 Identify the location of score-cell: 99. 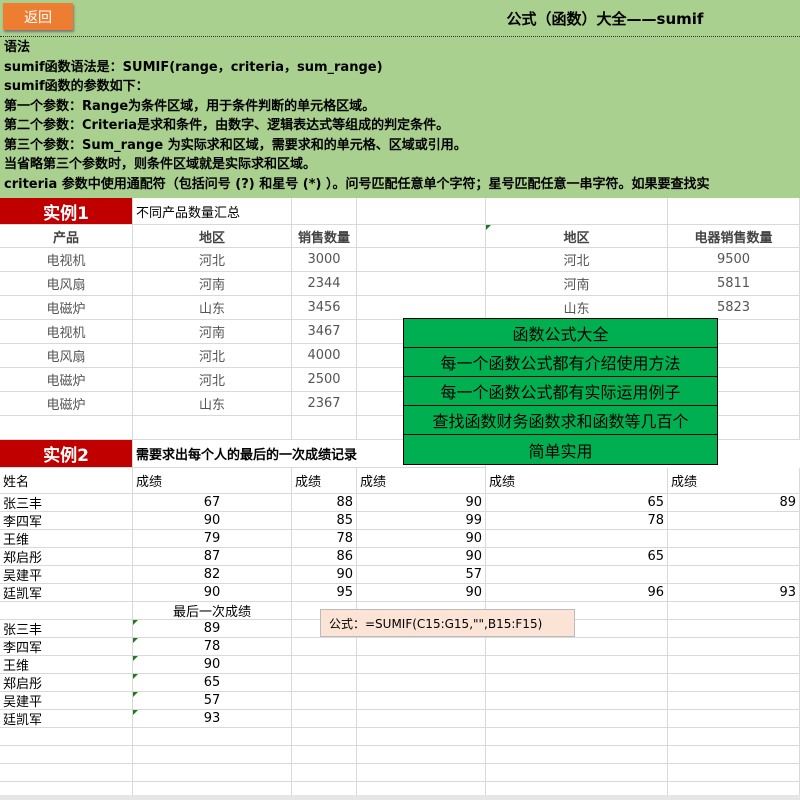
(421, 521).